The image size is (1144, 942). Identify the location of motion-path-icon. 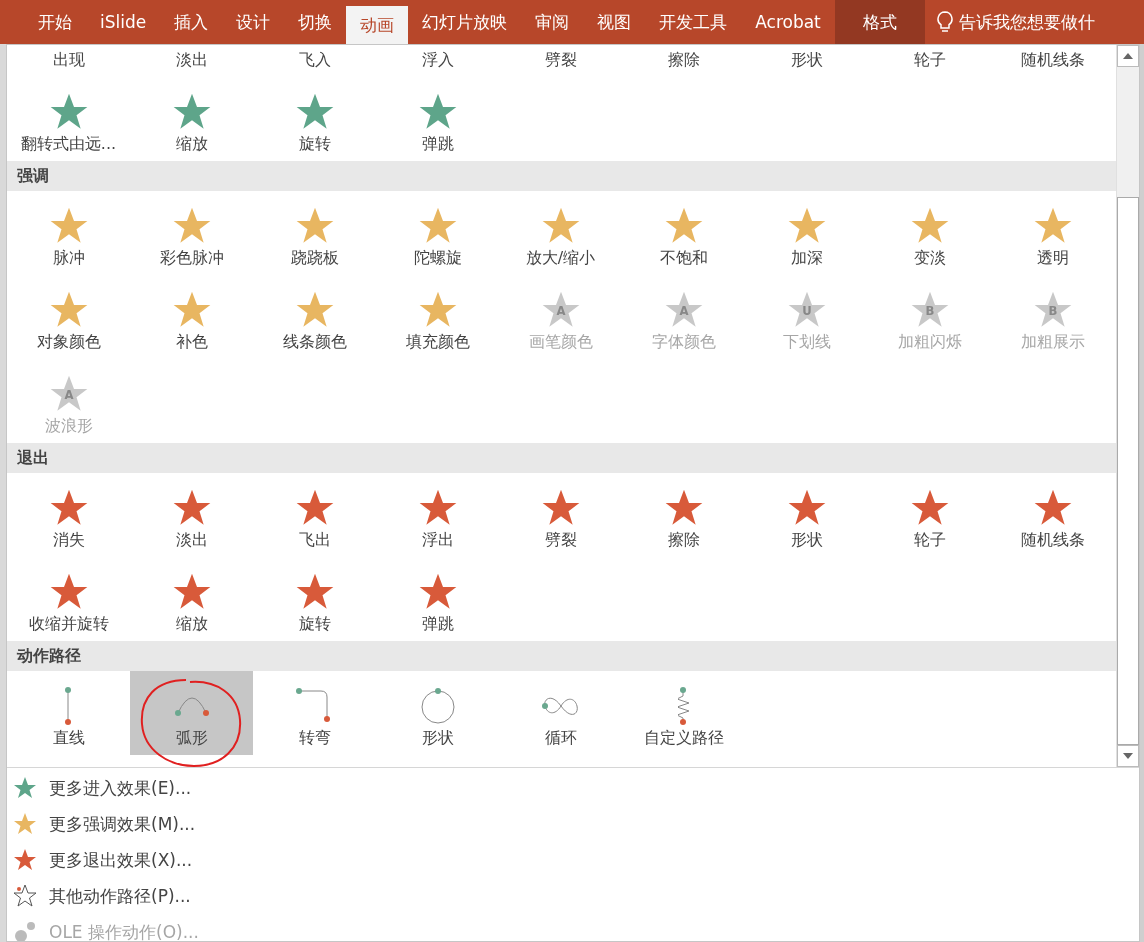
(683, 706).